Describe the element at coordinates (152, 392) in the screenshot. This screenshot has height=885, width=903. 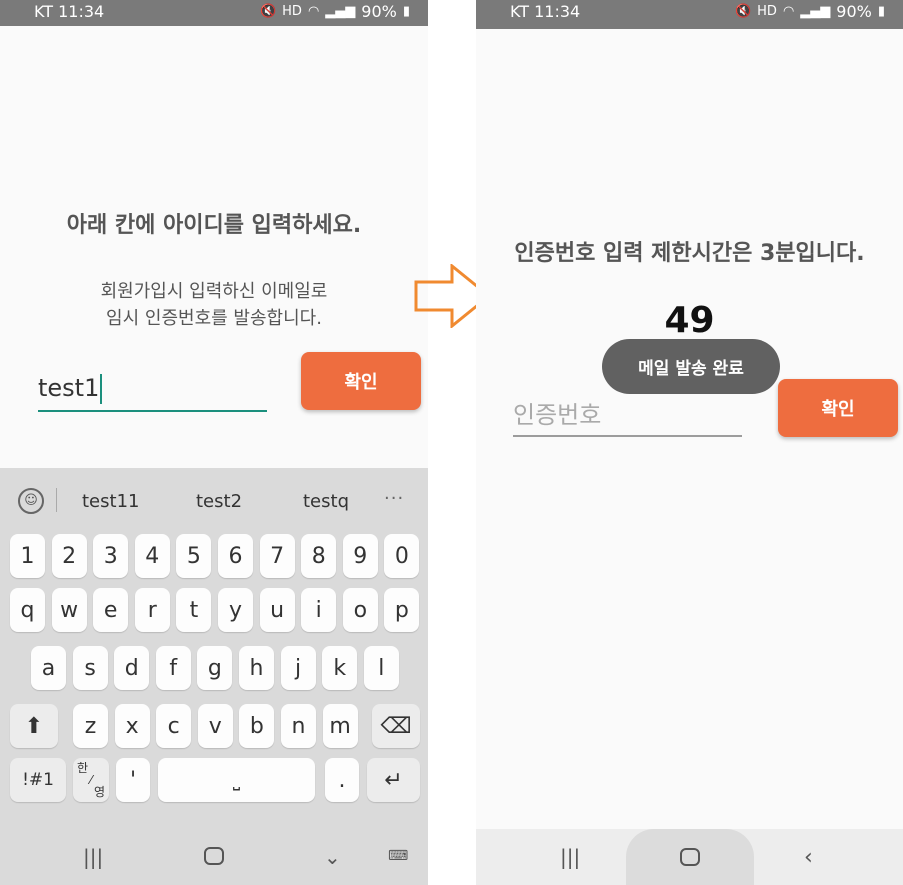
I see `id-input: test1` at that location.